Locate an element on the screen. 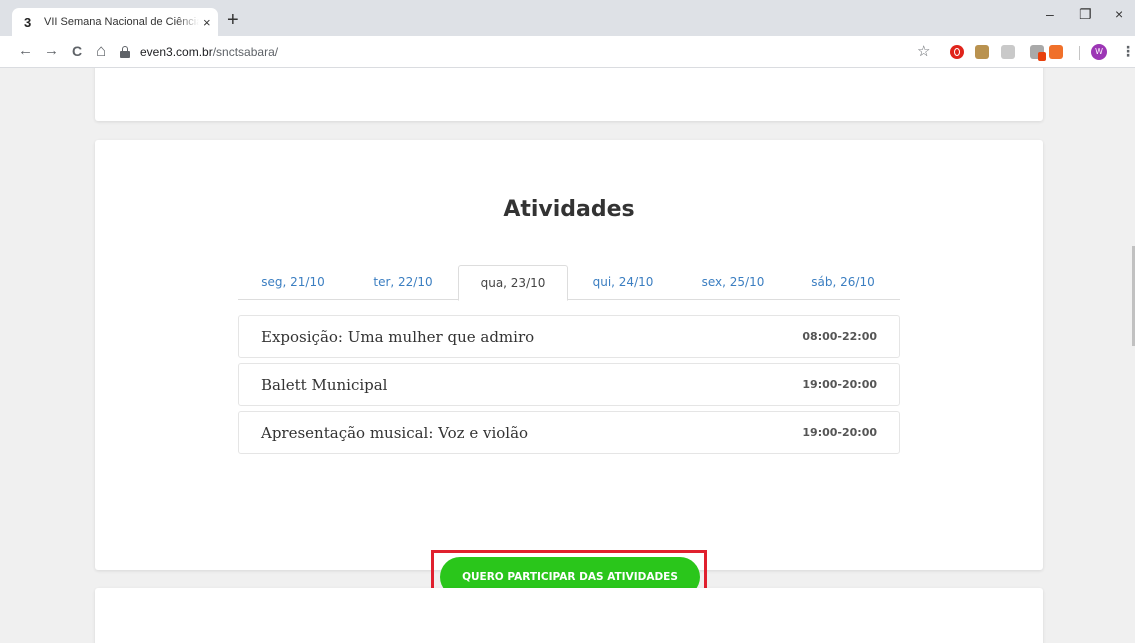 This screenshot has height=643, width=1135. site-favicon-icon: 3 is located at coordinates (28, 22).